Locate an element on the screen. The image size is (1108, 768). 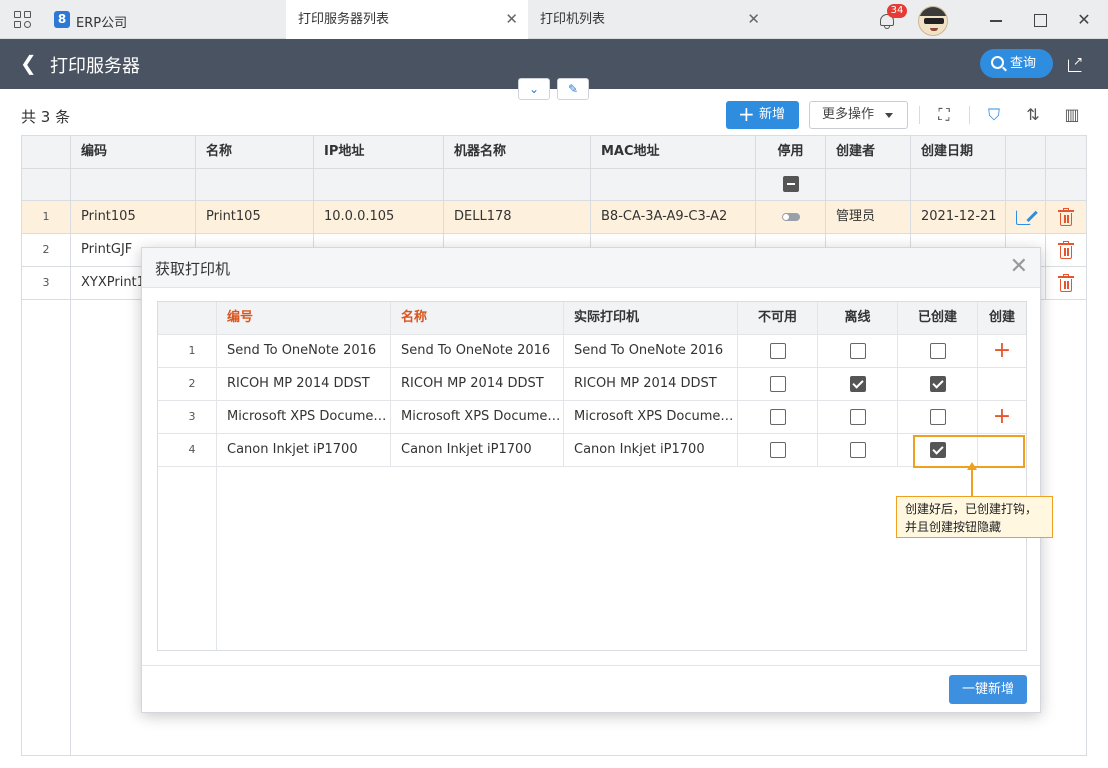
annotation-callout: 创建好后，已创建打钩， 并且创建按钮隐藏 is located at coordinates (974, 517).